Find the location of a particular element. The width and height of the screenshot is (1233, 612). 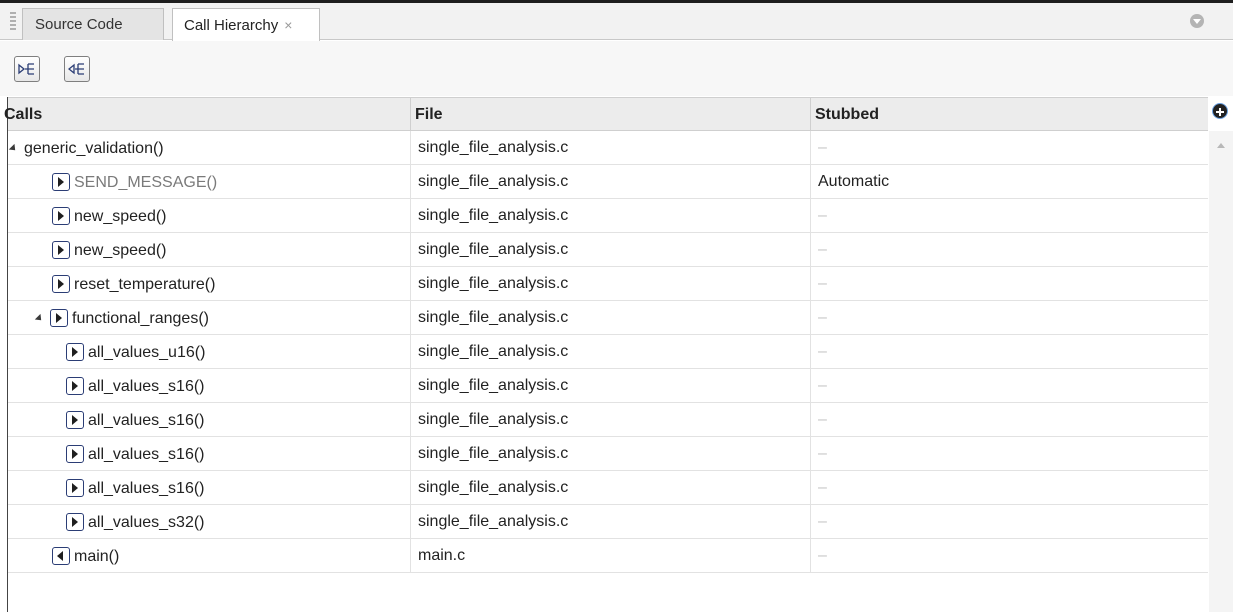

cell-calls: SEND_MESSAGE() is located at coordinates (209, 182).